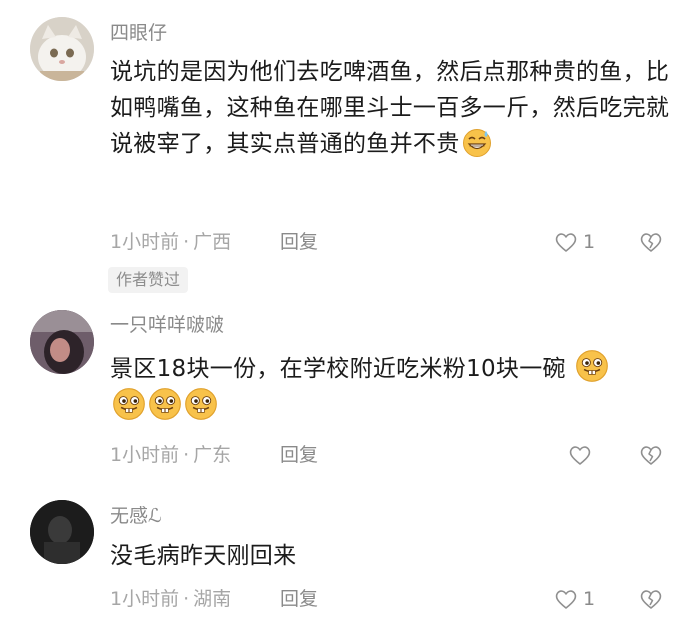 The image size is (700, 622). I want to click on like-button, so click(582, 455).